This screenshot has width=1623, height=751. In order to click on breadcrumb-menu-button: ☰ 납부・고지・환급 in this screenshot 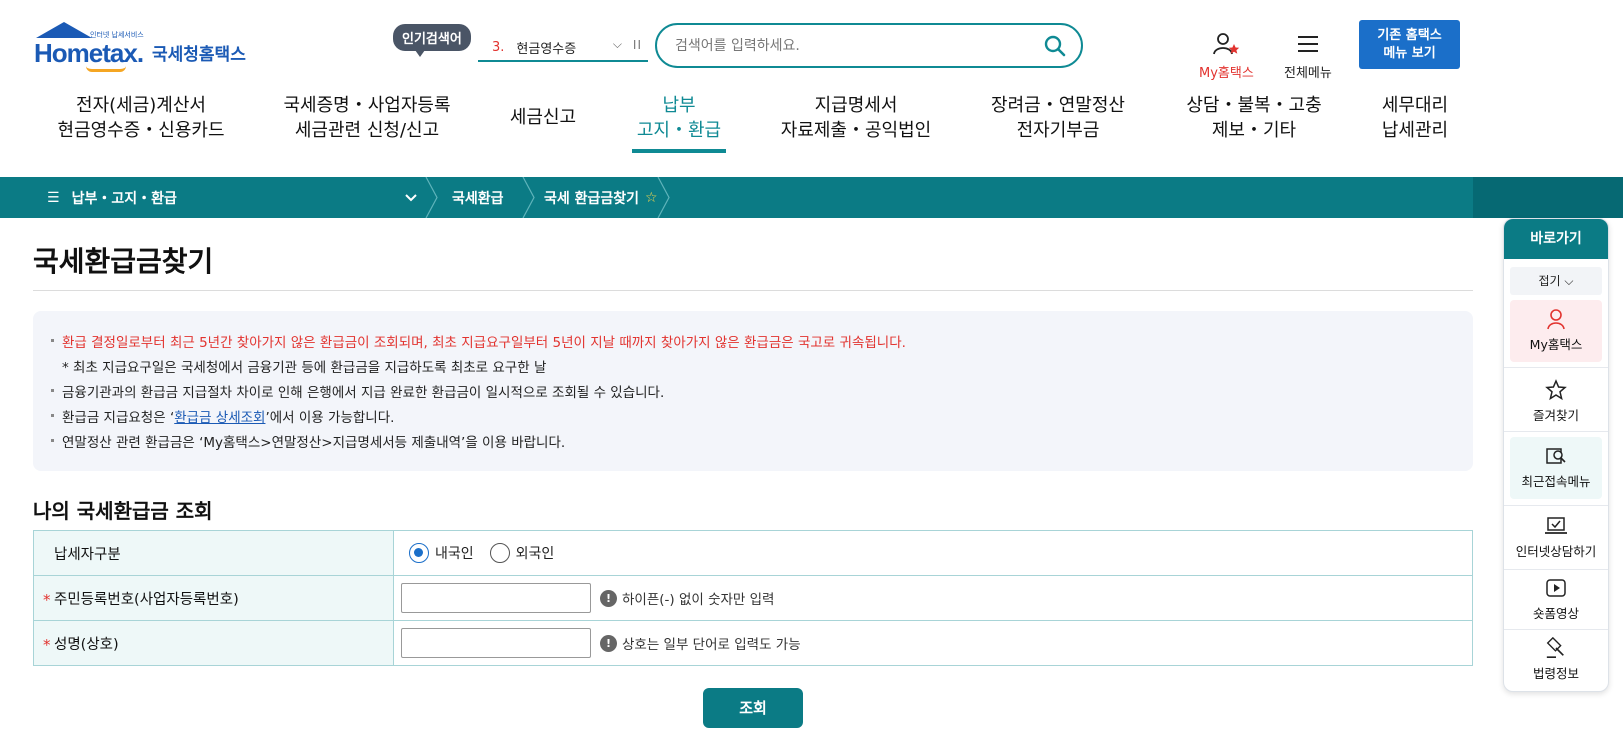, I will do `click(112, 197)`.